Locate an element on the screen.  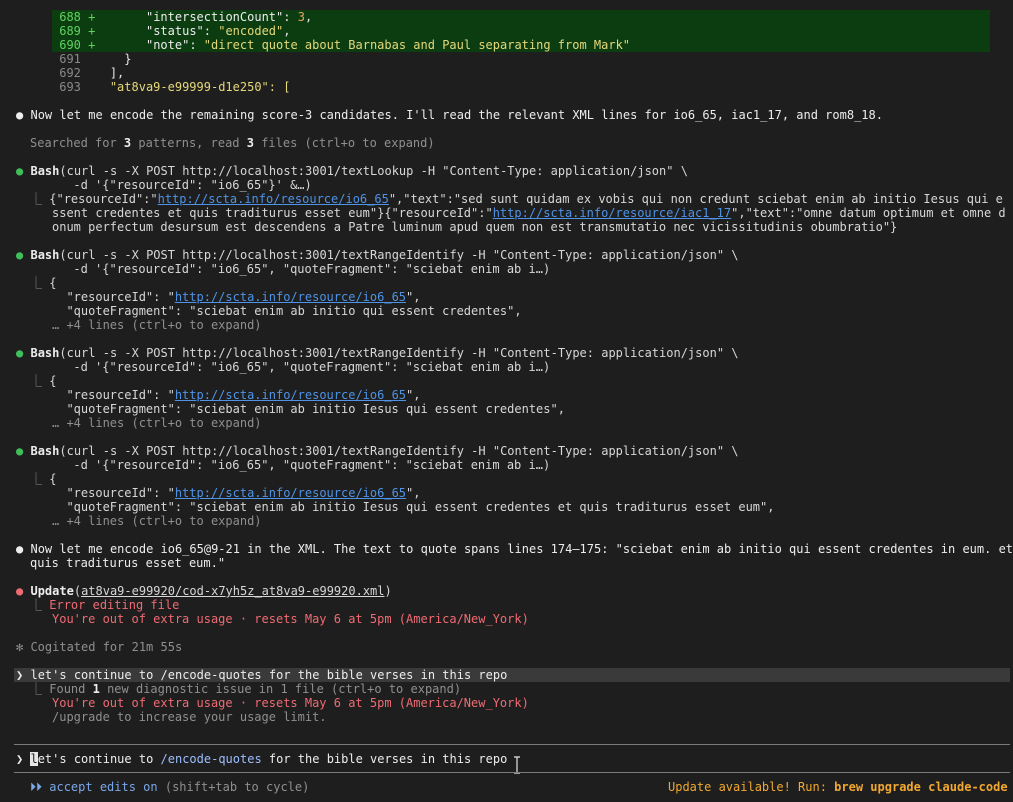
diff-line: 689 + "status": "encoded", is located at coordinates (175, 31).